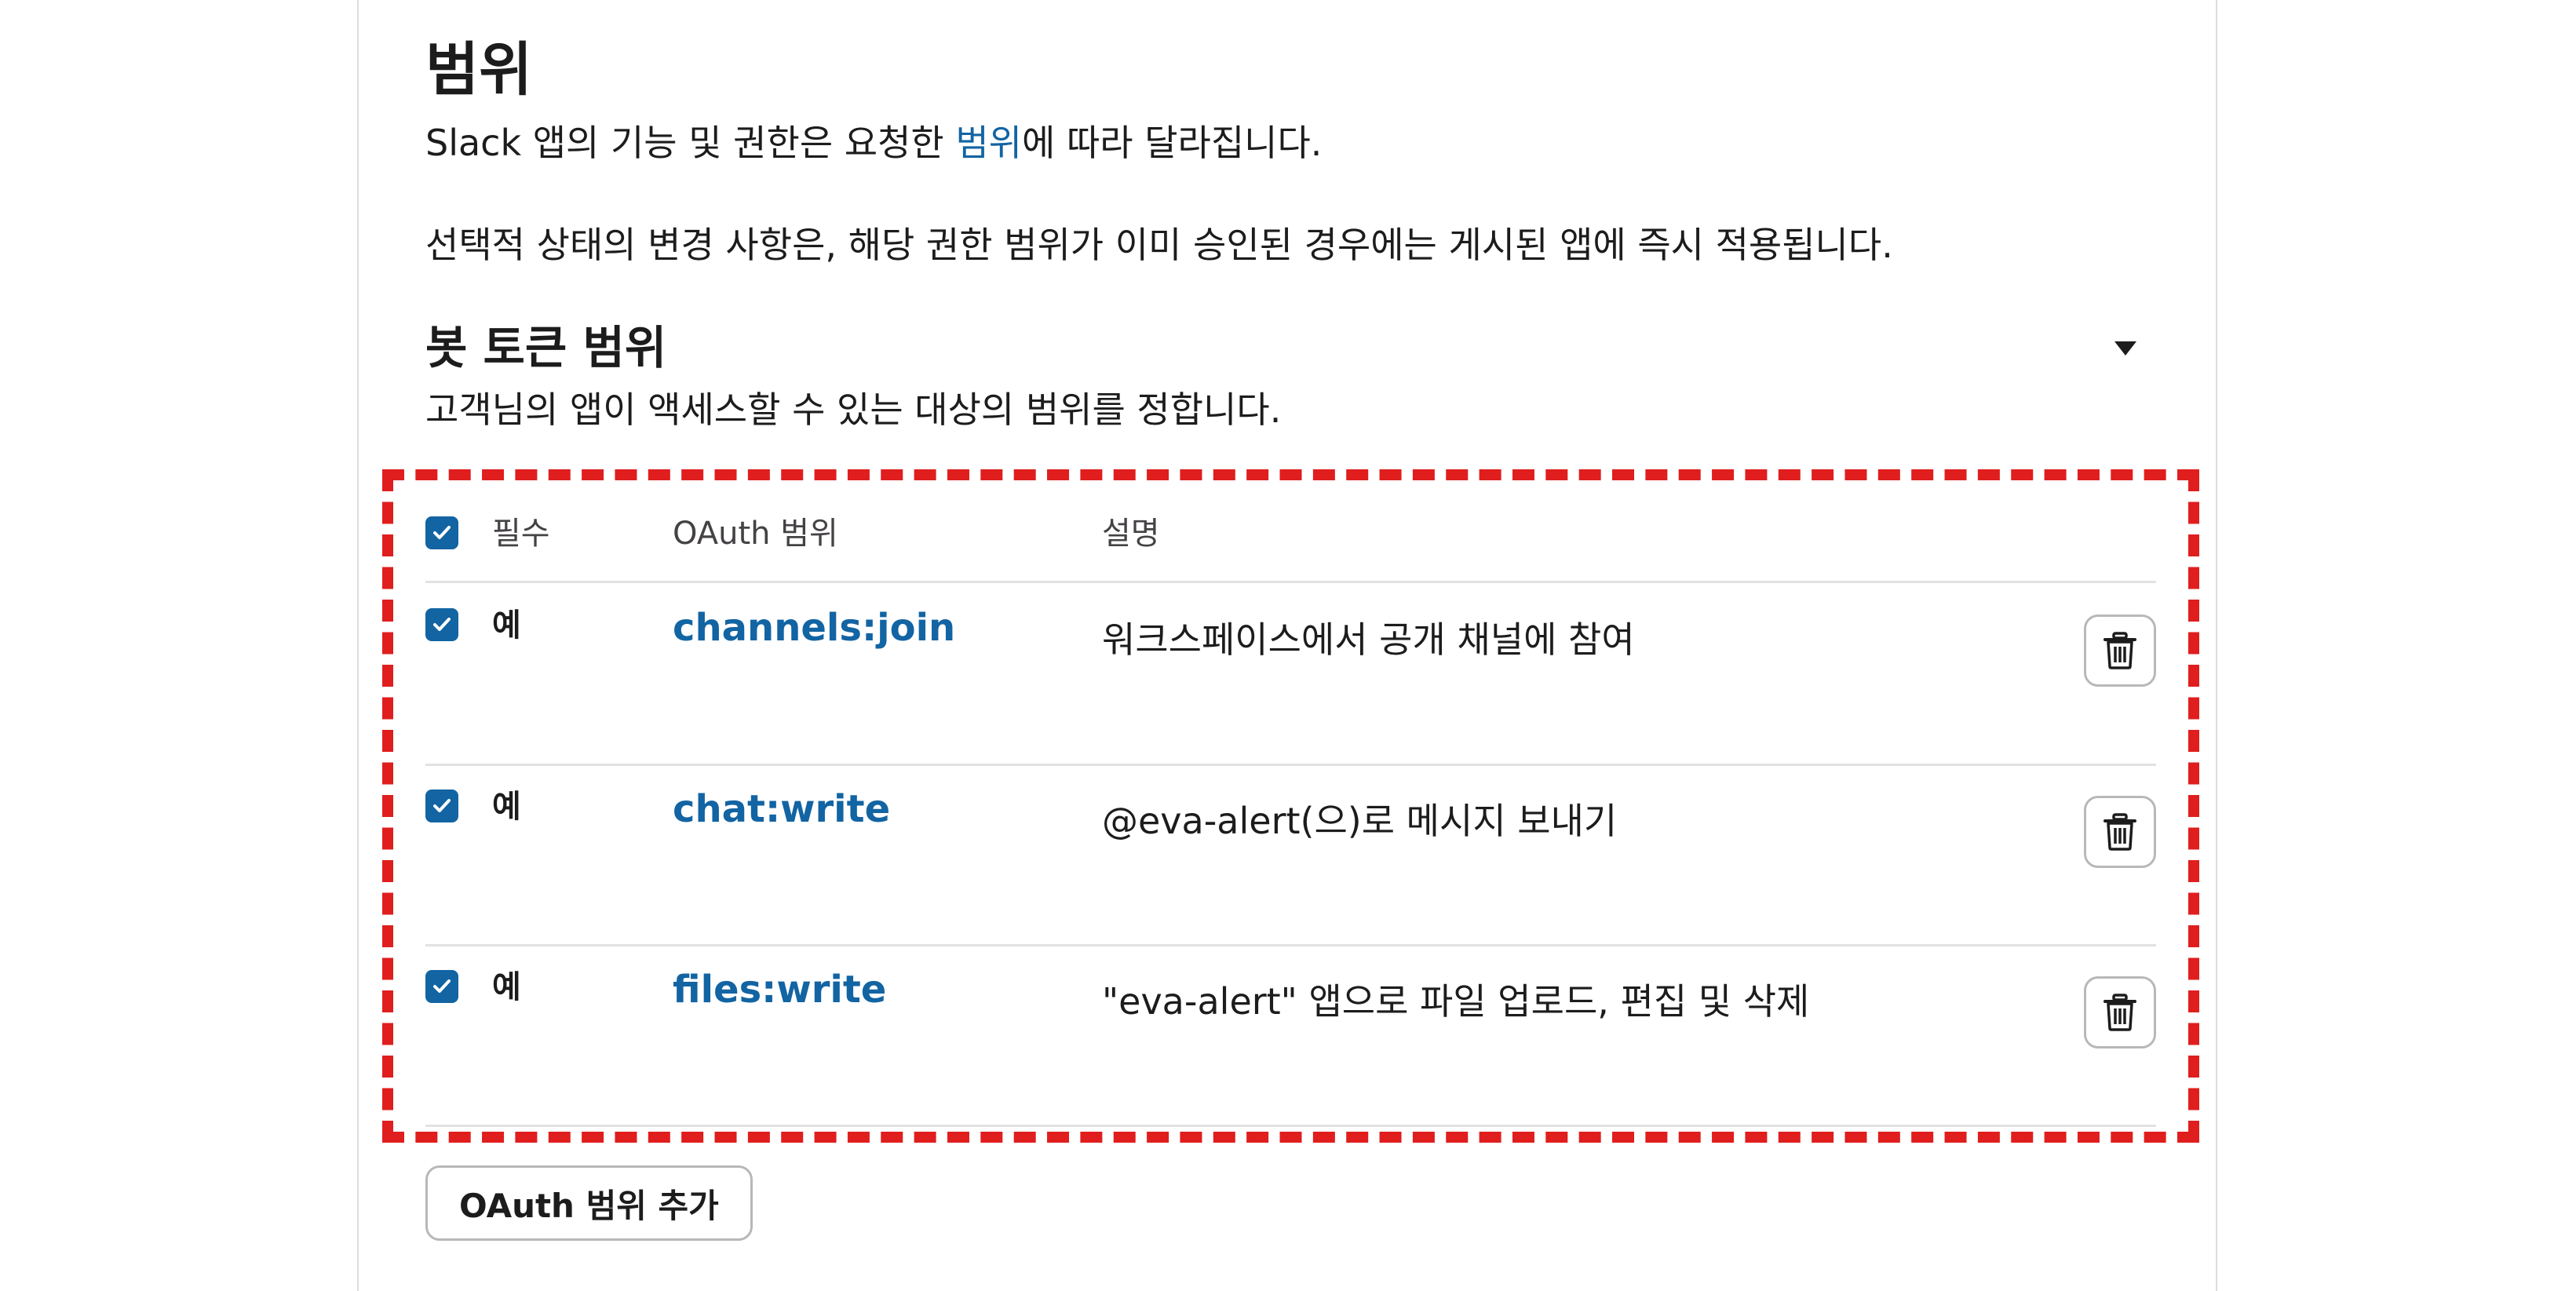 The image size is (2576, 1291). What do you see at coordinates (546, 347) in the screenshot?
I see `bot-token-scopes-title: 봇 토큰 범위` at bounding box center [546, 347].